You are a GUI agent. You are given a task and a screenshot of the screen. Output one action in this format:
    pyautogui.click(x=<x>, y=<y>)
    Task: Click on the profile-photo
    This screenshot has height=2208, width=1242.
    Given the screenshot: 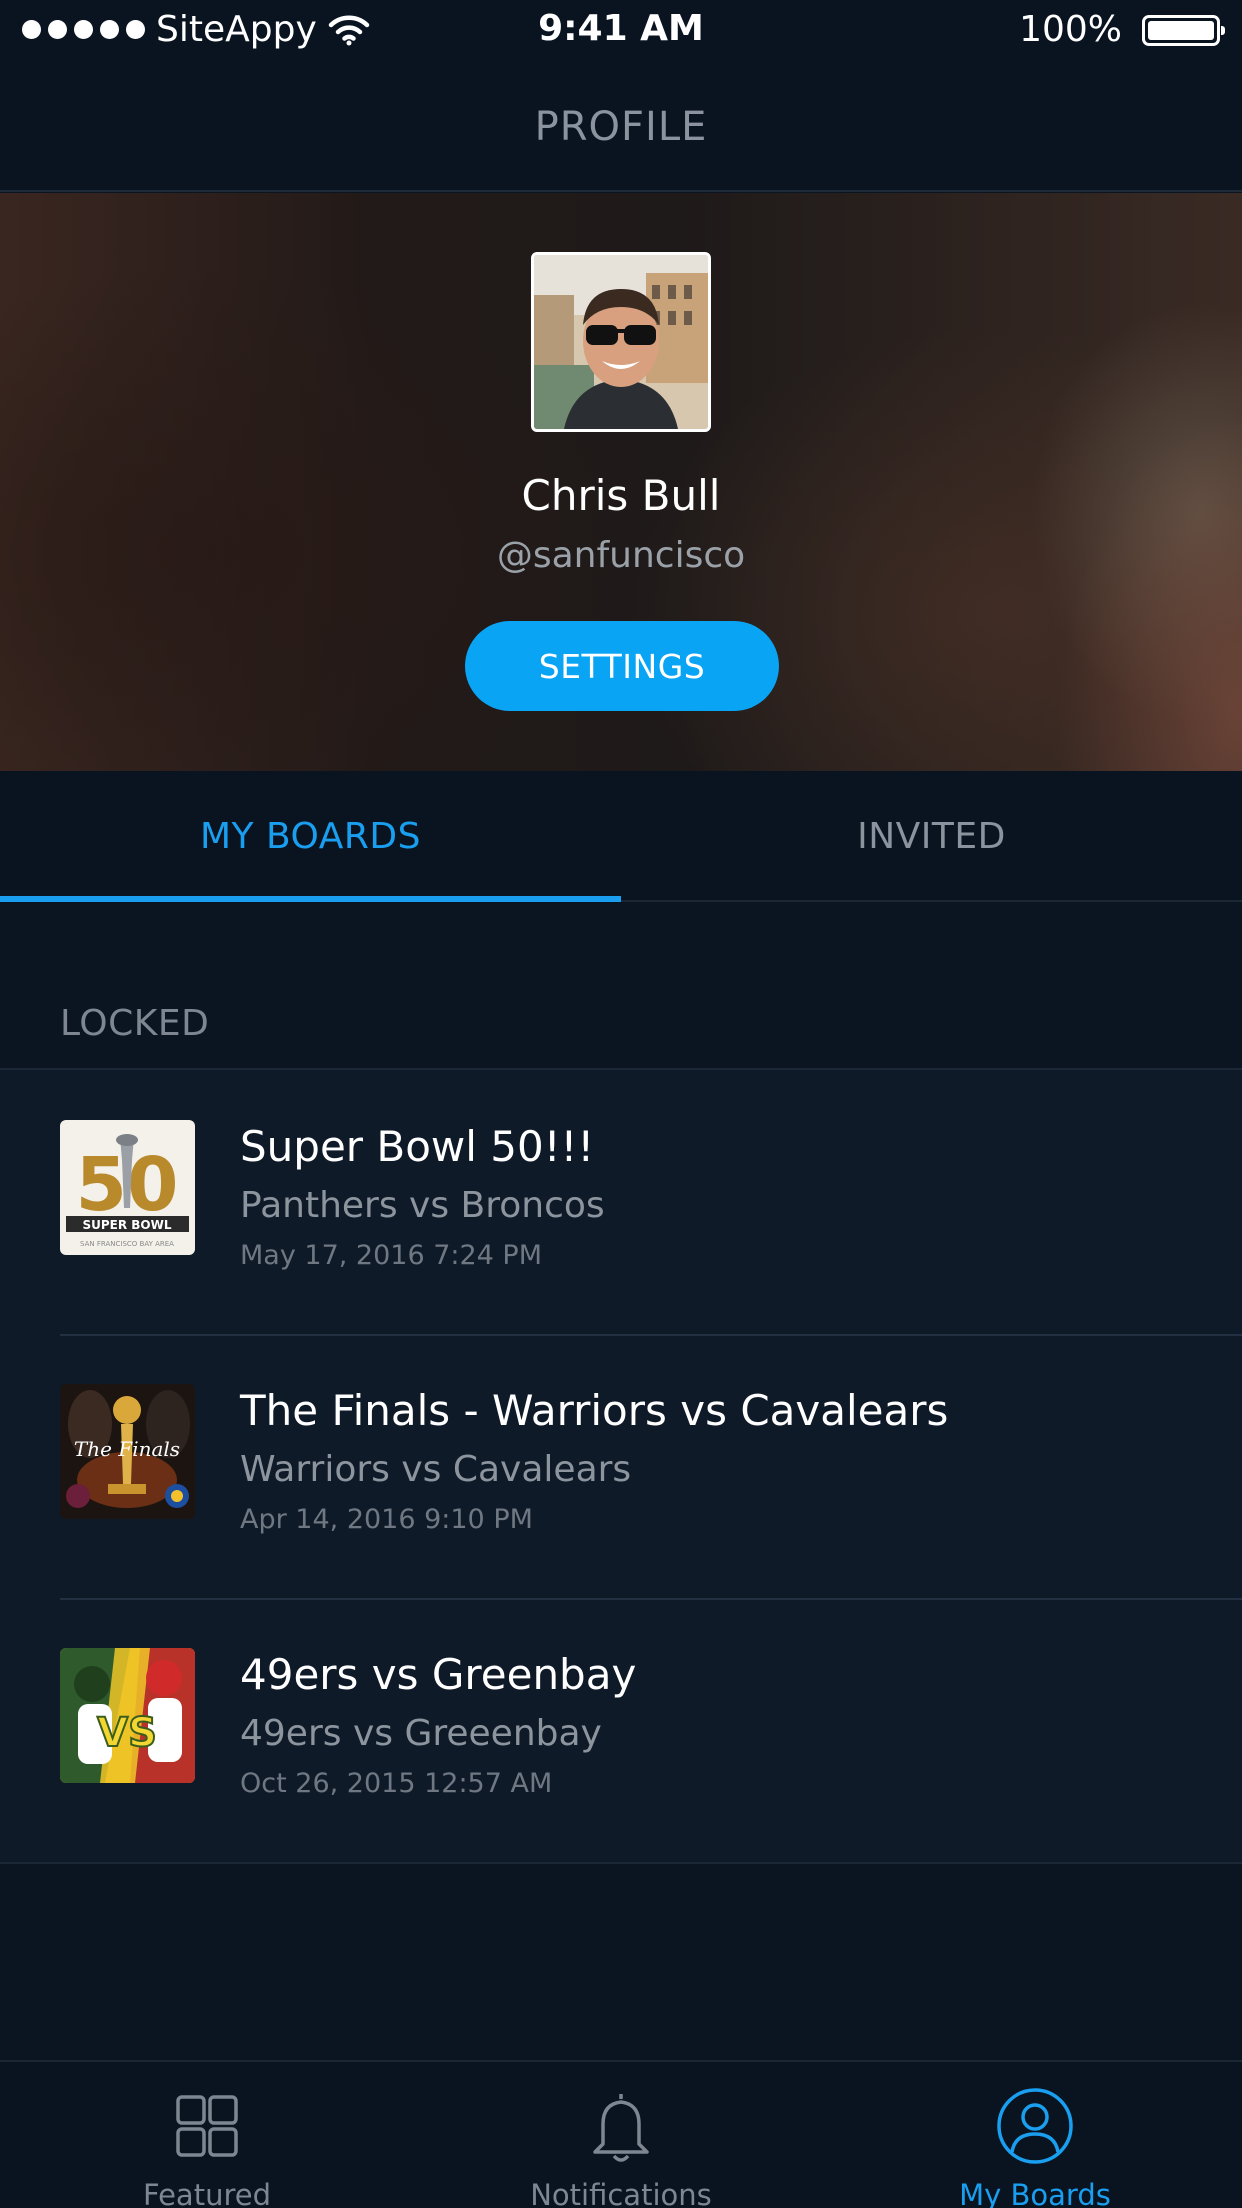 What is the action you would take?
    pyautogui.click(x=621, y=342)
    